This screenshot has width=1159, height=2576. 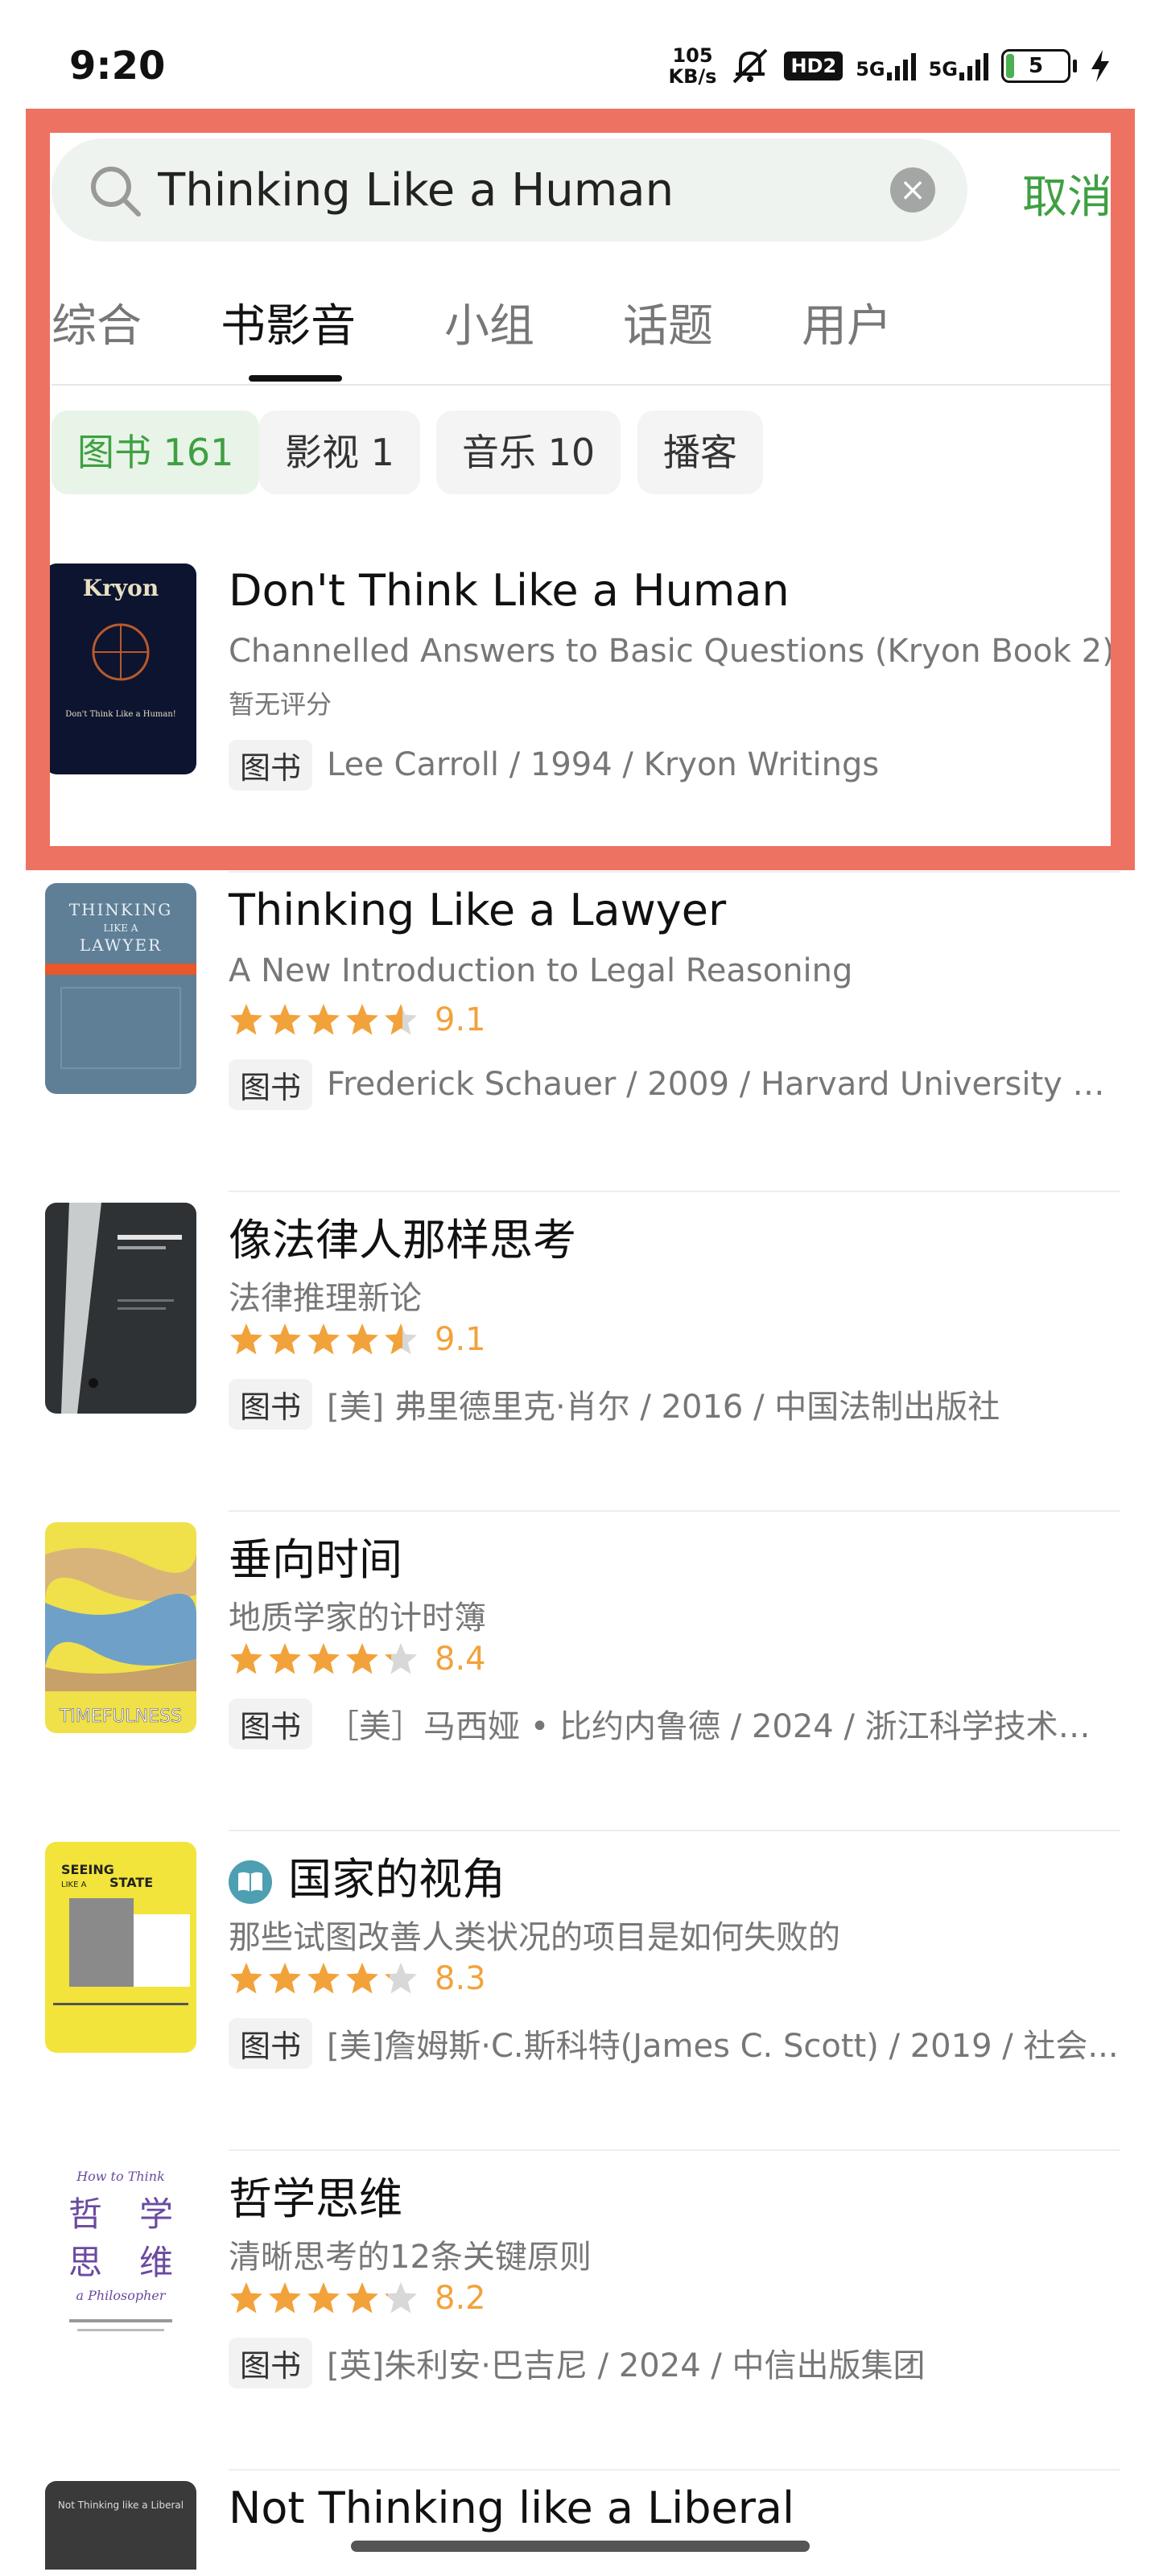 I want to click on result-meta: 图书 [美] 弗里德里克·肖尔 / 2016 / 中国法制出版社, so click(x=674, y=1404).